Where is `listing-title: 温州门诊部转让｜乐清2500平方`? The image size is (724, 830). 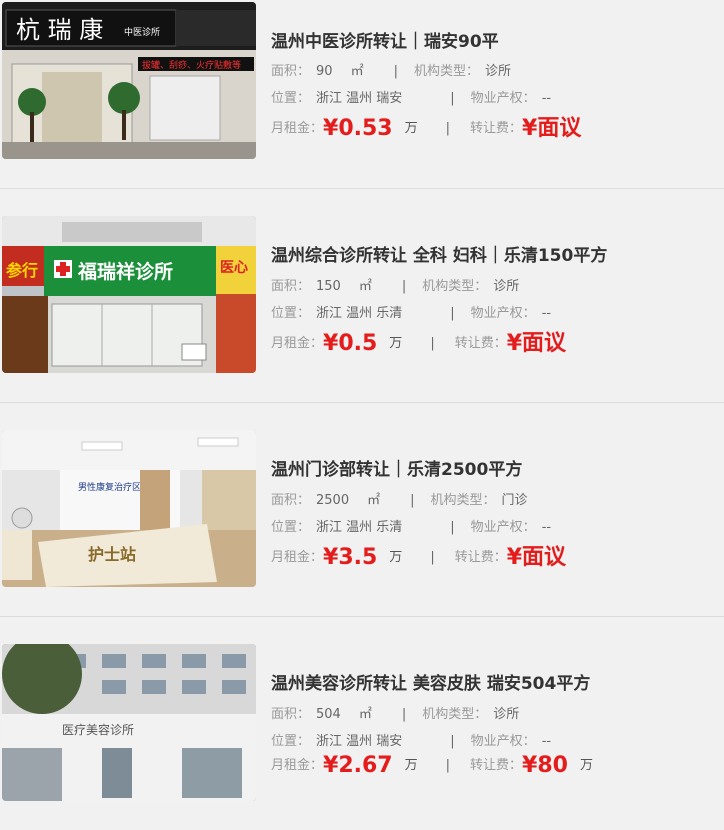
listing-title: 温州门诊部转让｜乐清2500平方 is located at coordinates (396, 467).